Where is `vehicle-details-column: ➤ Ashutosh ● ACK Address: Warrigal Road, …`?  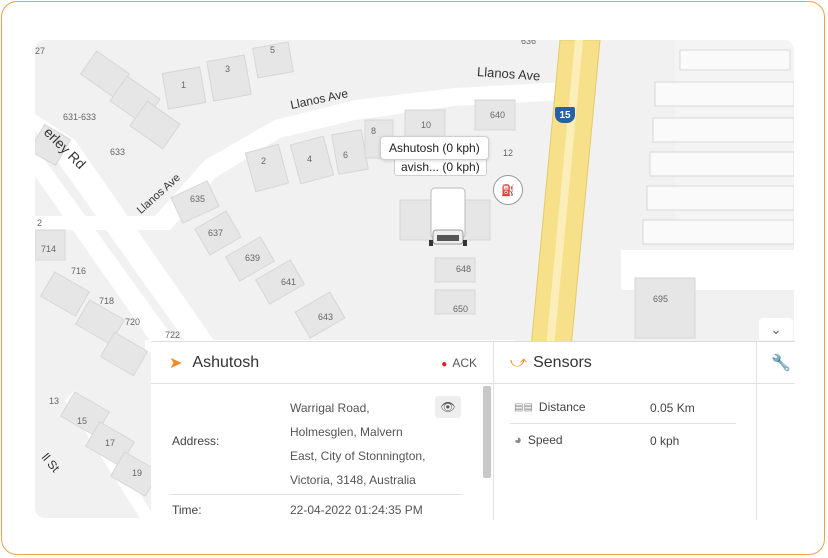 vehicle-details-column: ➤ Ashutosh ● ACK Address: Warrigal Road, … is located at coordinates (322, 431).